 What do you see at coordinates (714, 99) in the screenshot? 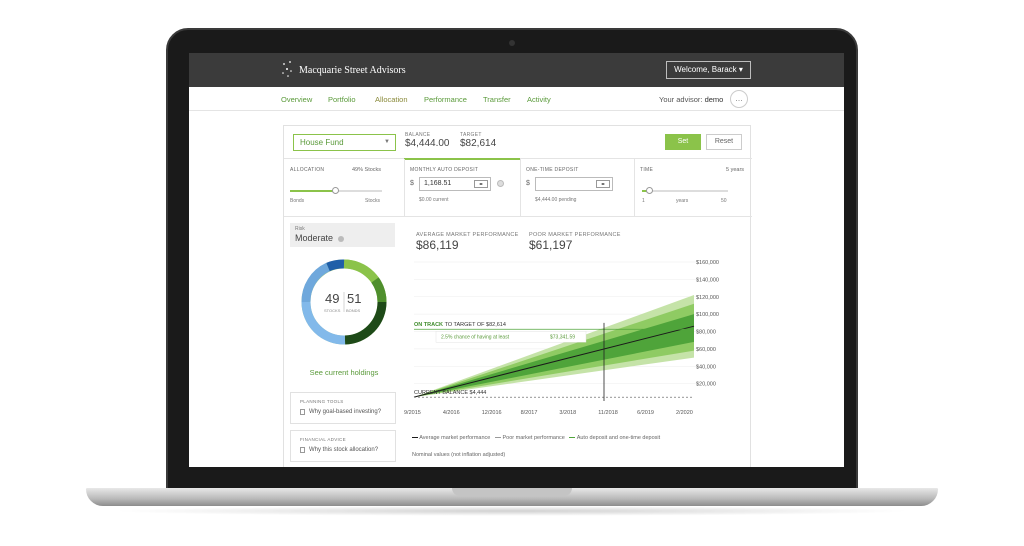
I see `advisor-name: demo` at bounding box center [714, 99].